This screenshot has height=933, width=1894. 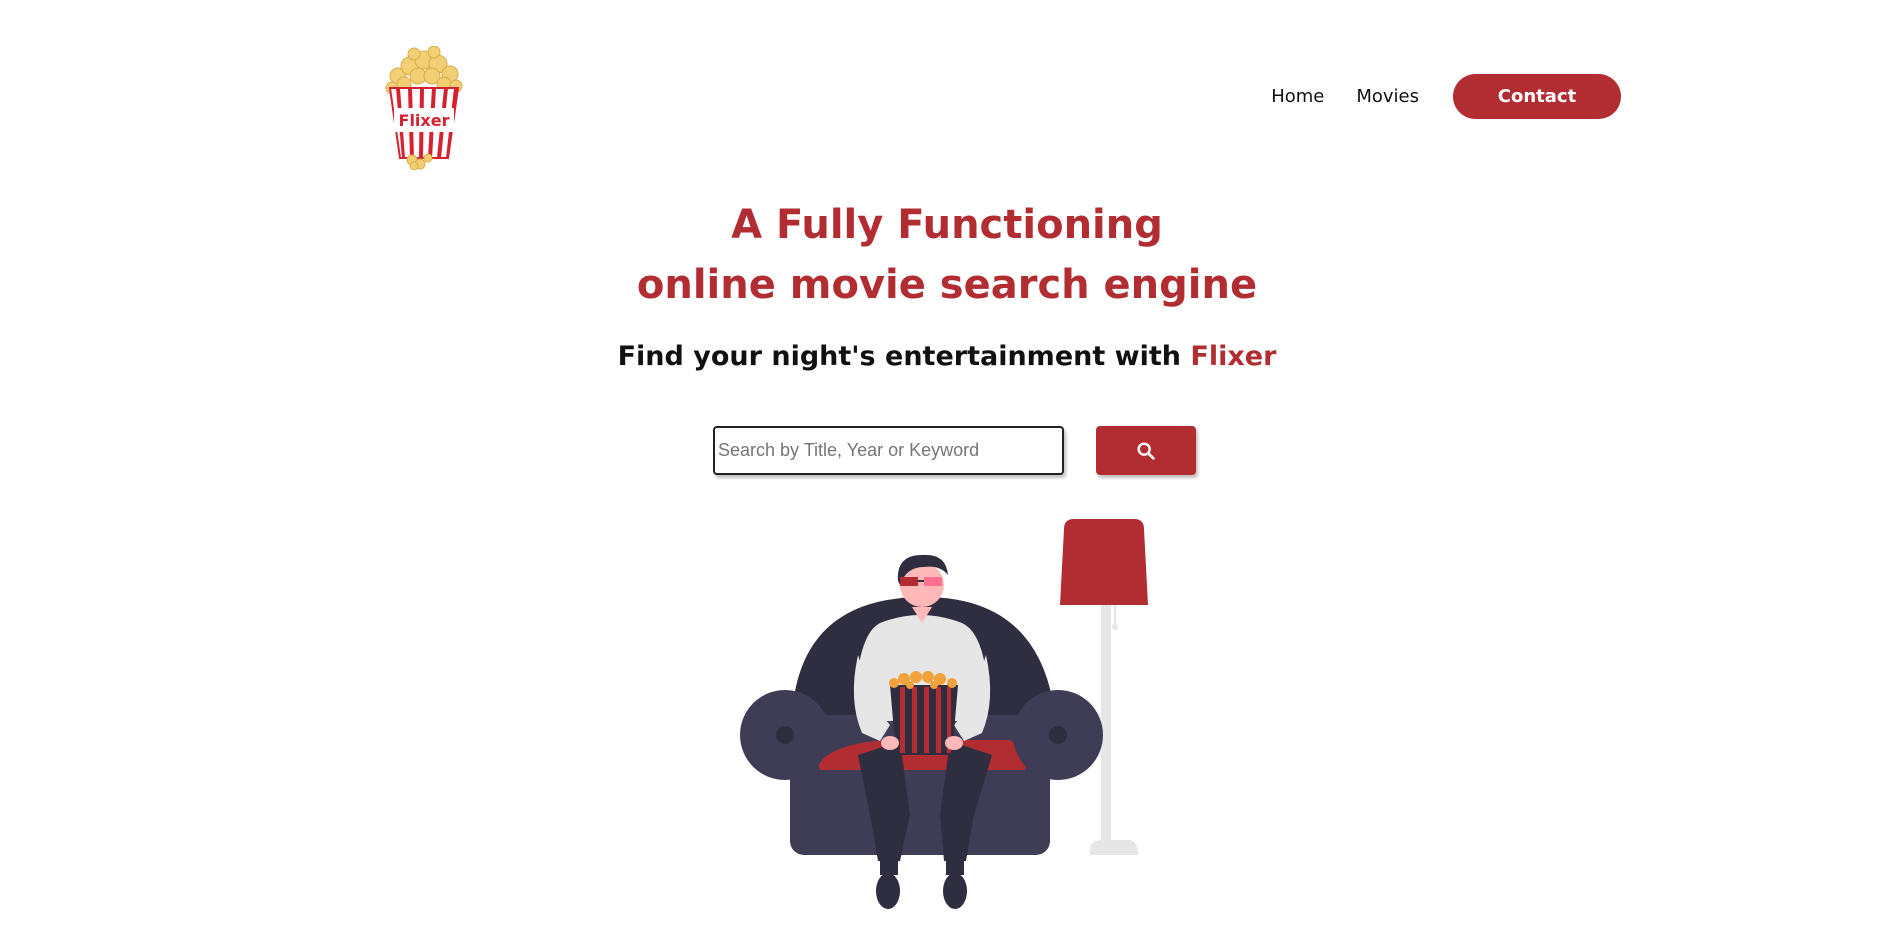 What do you see at coordinates (888, 450) in the screenshot?
I see `search-input` at bounding box center [888, 450].